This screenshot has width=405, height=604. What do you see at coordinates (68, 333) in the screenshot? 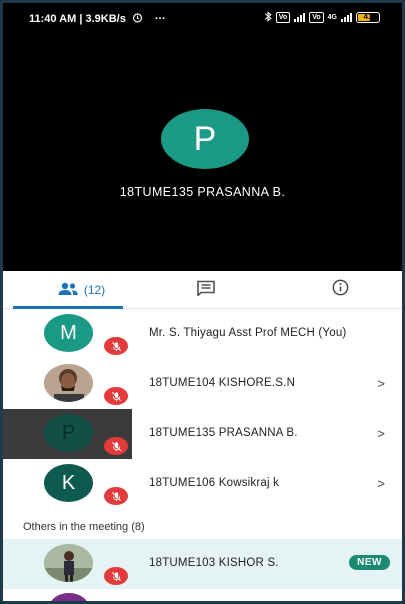
I see `avatar: M` at bounding box center [68, 333].